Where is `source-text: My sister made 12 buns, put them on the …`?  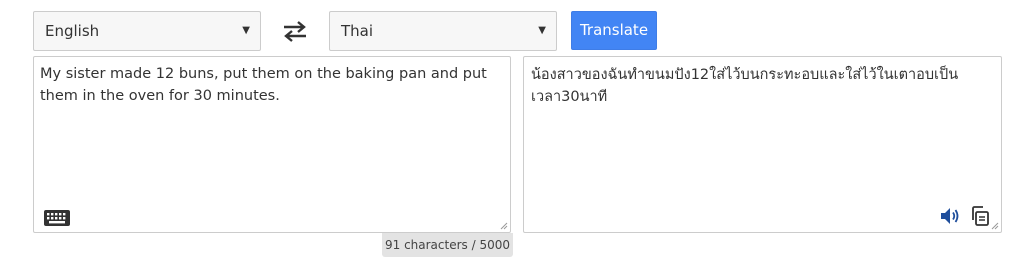
source-text: My sister made 12 buns, put them on the … is located at coordinates (263, 85).